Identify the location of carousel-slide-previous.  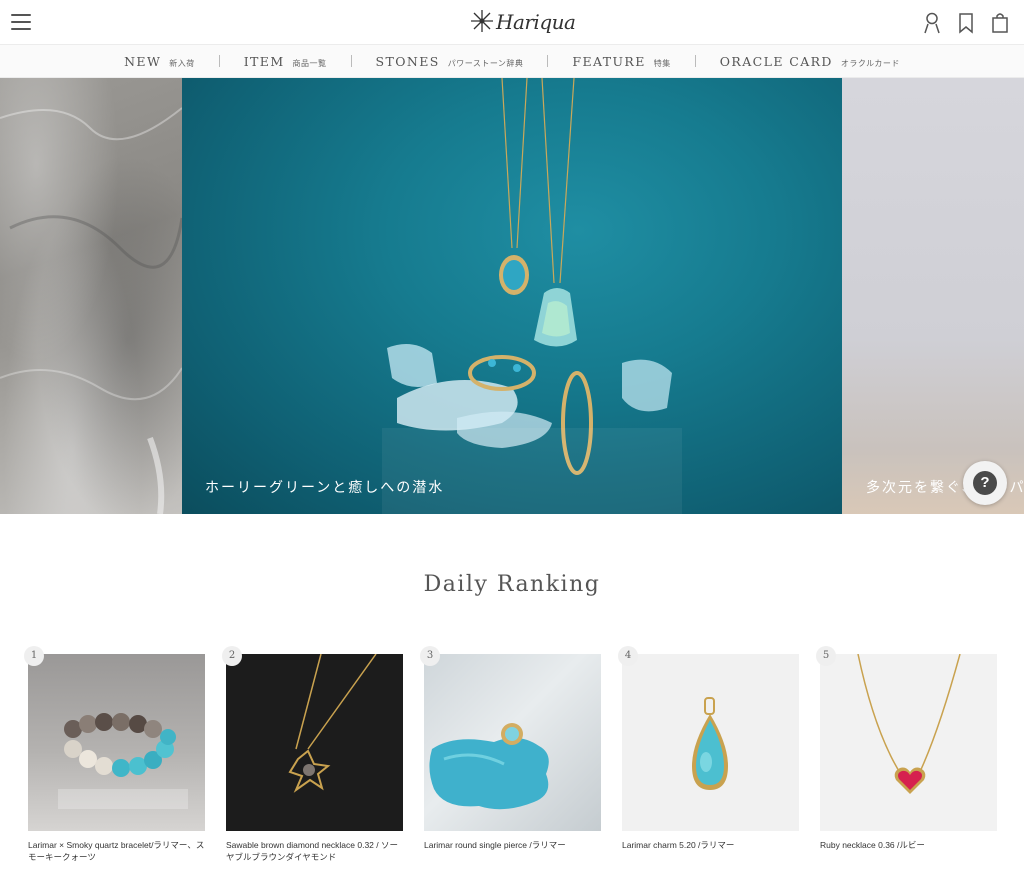
(92, 296).